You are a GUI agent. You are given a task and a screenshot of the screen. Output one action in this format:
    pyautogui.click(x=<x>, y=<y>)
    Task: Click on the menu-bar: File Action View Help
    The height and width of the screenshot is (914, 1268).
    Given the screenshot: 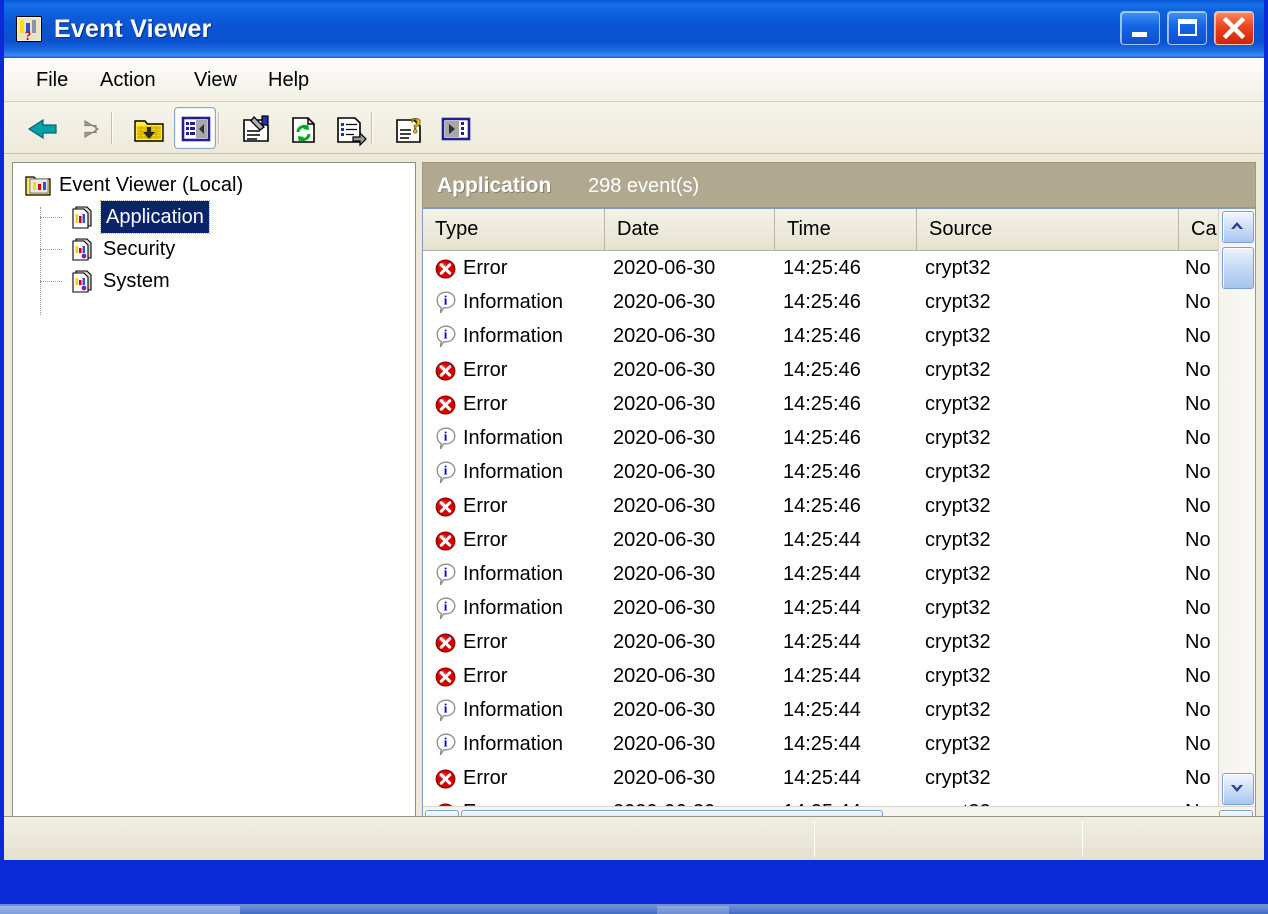 What is the action you would take?
    pyautogui.click(x=634, y=80)
    